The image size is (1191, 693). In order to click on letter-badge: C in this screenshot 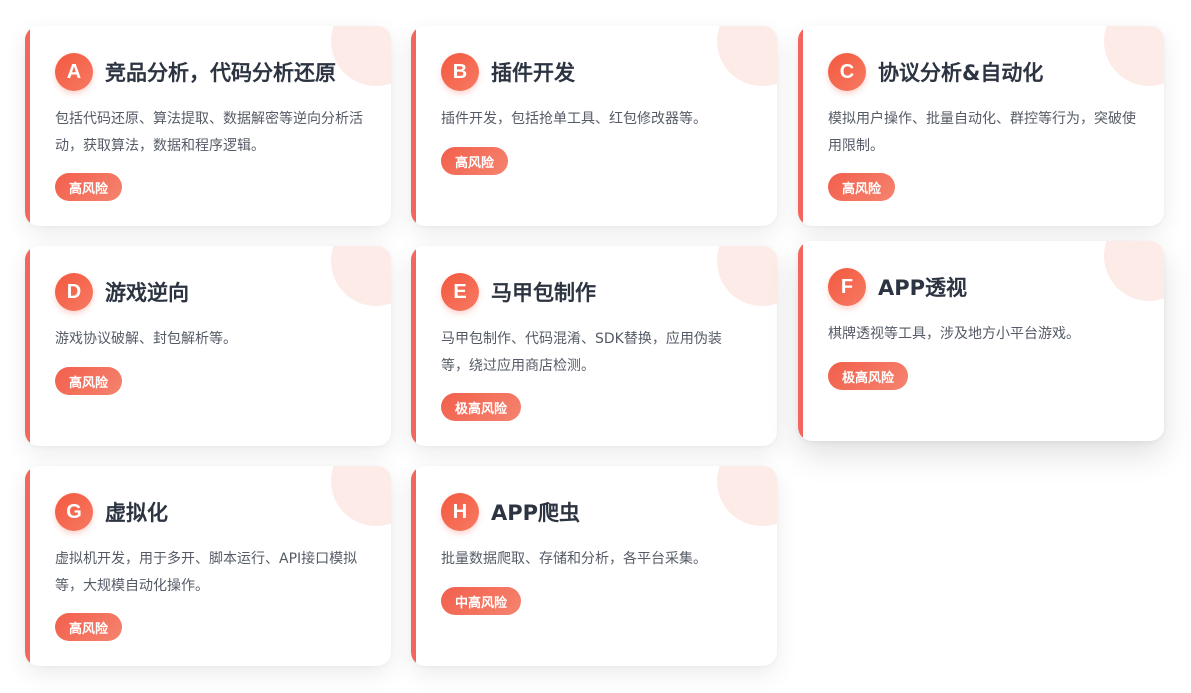, I will do `click(847, 72)`.